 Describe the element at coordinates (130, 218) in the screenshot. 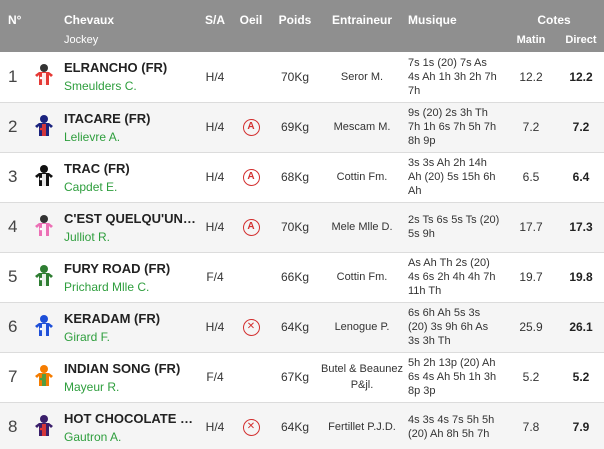

I see `horse-name: C'EST QUELQU'UN (FR)` at that location.